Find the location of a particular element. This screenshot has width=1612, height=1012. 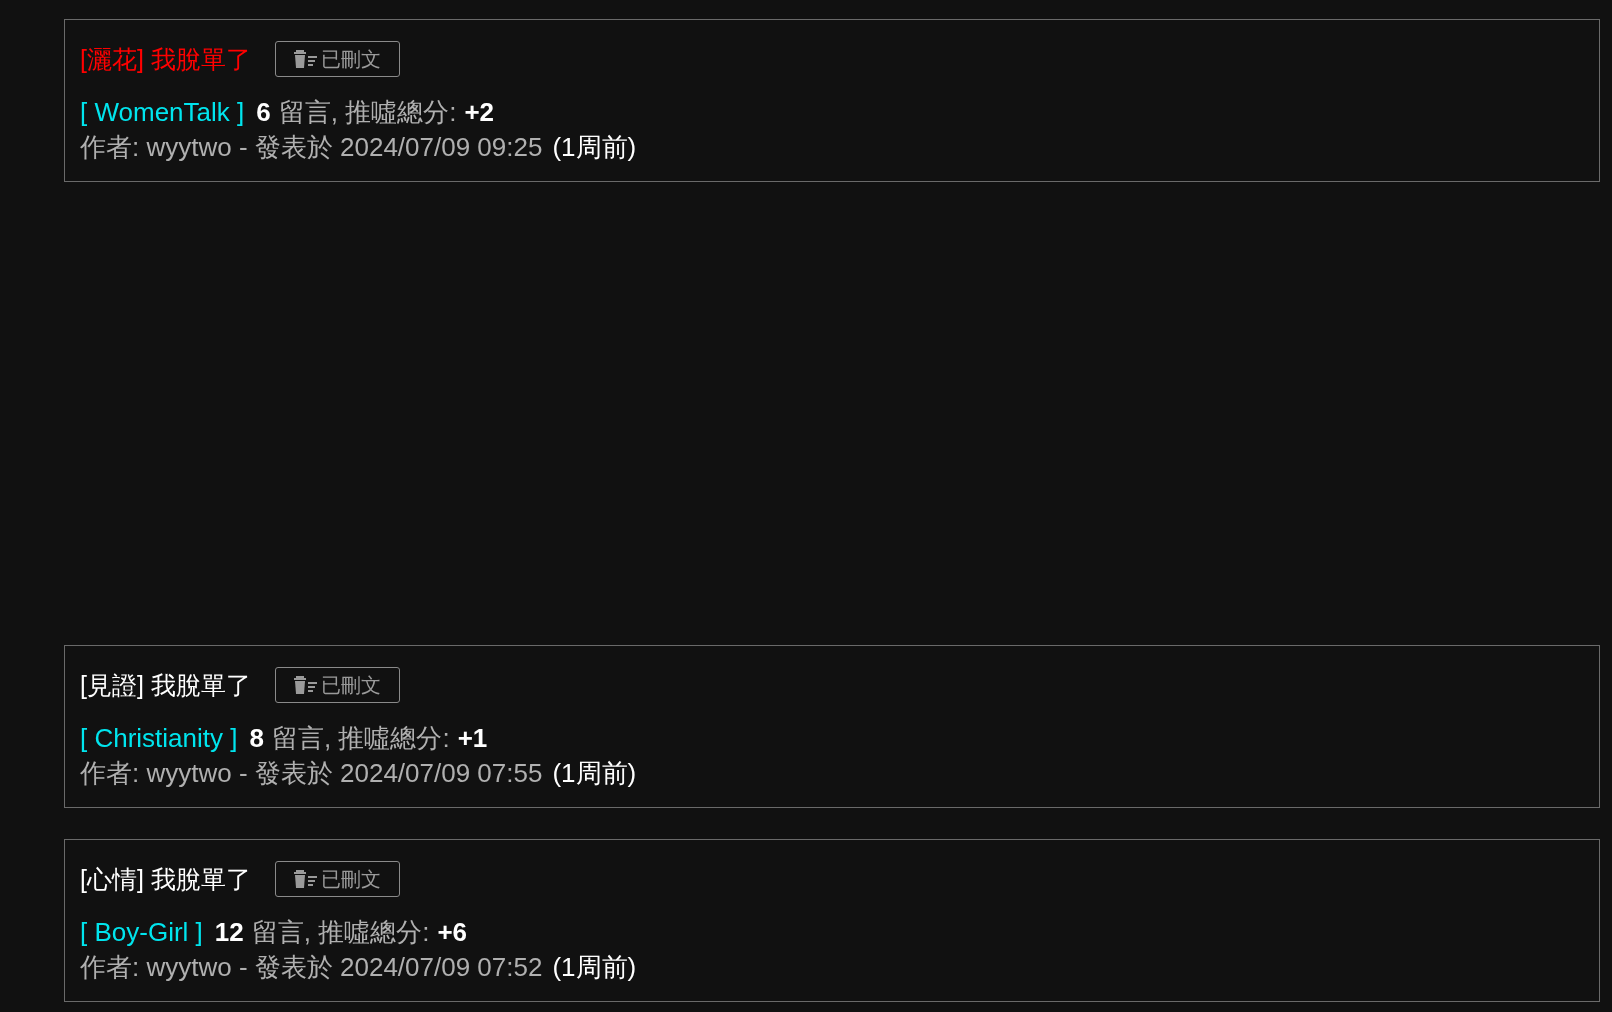

push-score: +2 is located at coordinates (479, 112).